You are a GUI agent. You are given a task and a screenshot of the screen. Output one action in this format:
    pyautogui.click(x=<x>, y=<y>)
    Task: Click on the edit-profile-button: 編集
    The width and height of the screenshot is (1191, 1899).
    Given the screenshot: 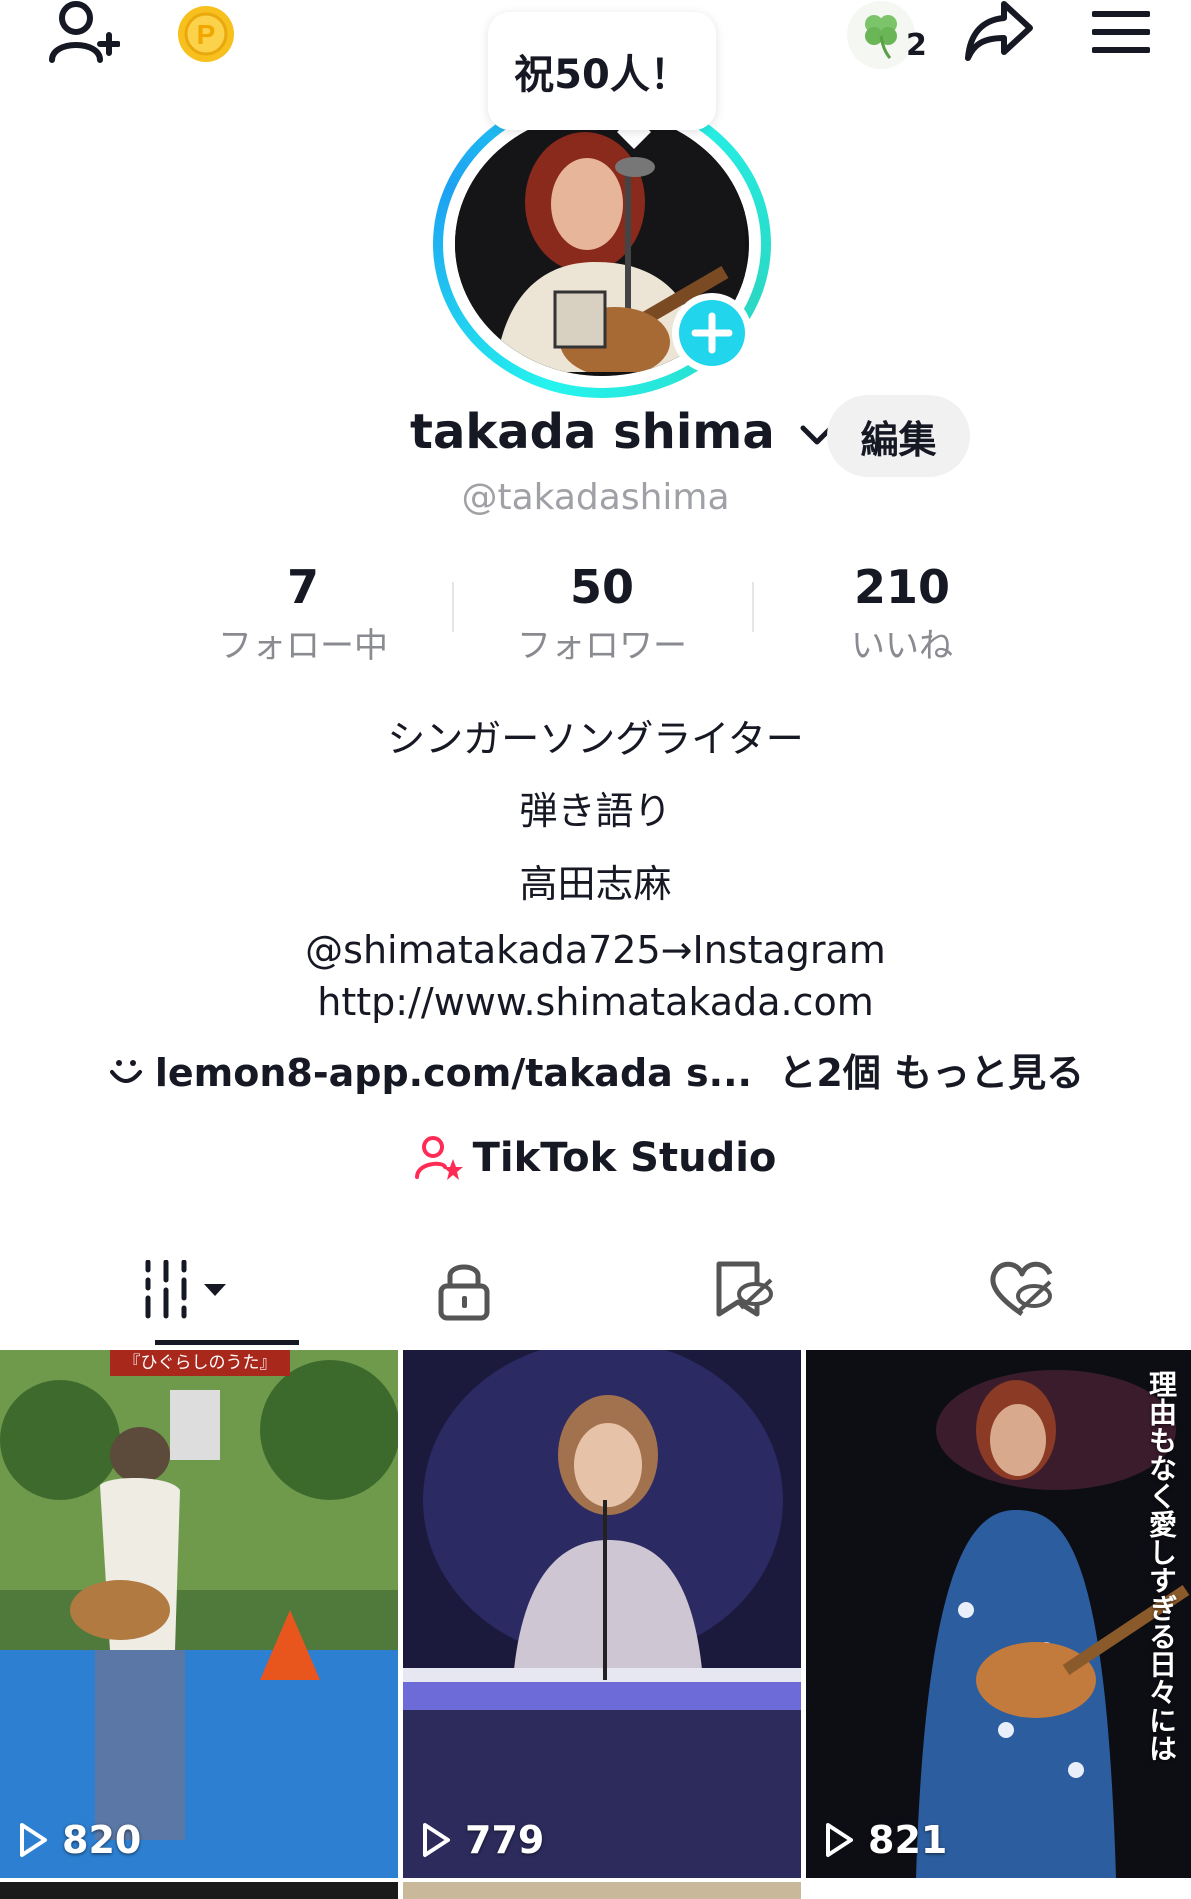 What is the action you would take?
    pyautogui.click(x=898, y=436)
    